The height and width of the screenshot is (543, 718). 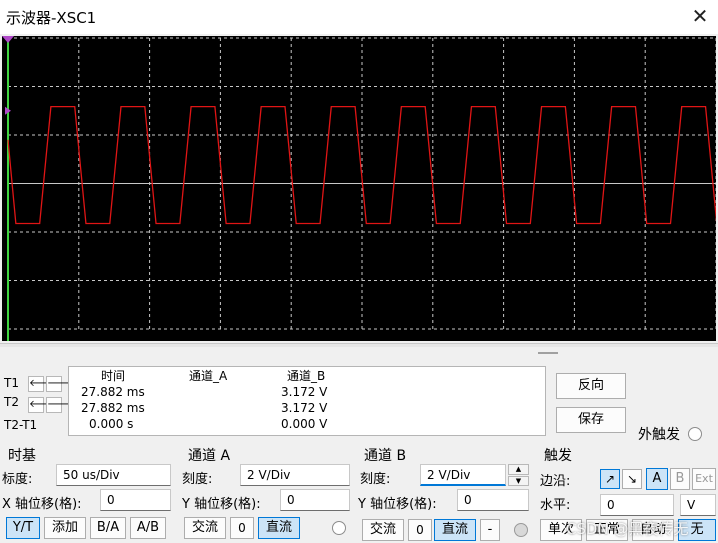 What do you see at coordinates (304, 408) in the screenshot?
I see `row2-channel-b: 3.172 V` at bounding box center [304, 408].